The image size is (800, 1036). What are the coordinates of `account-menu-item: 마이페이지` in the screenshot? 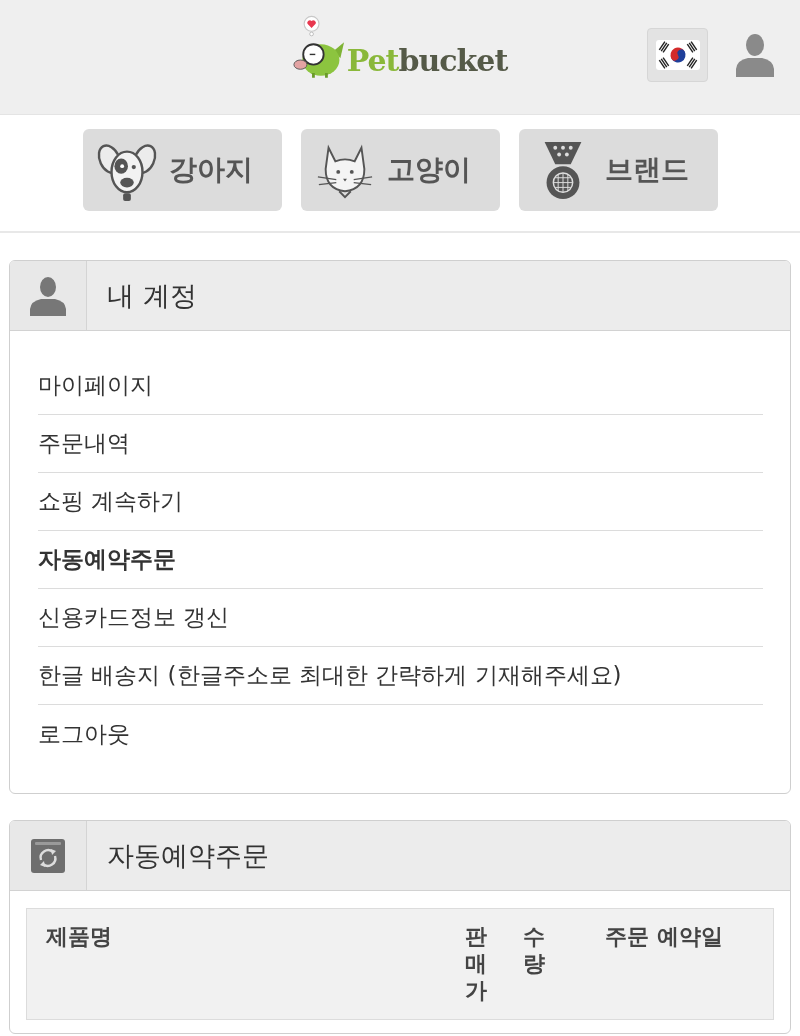 It's located at (400, 386).